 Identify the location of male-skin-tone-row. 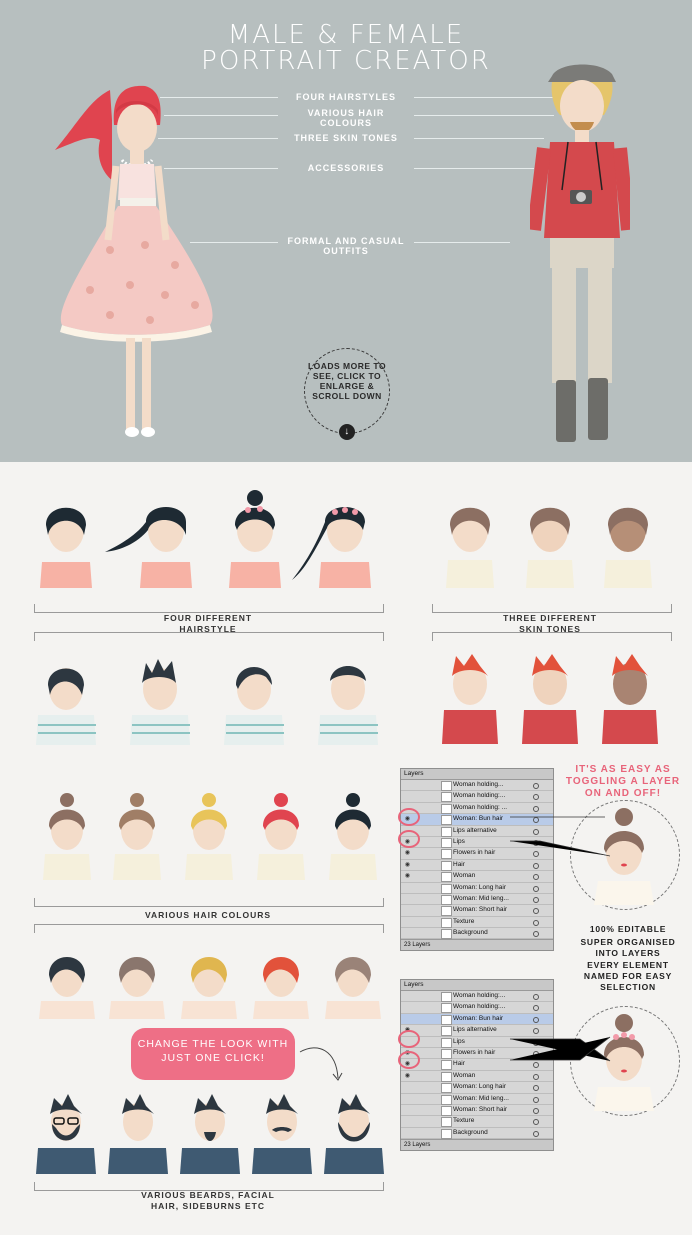
(550, 699).